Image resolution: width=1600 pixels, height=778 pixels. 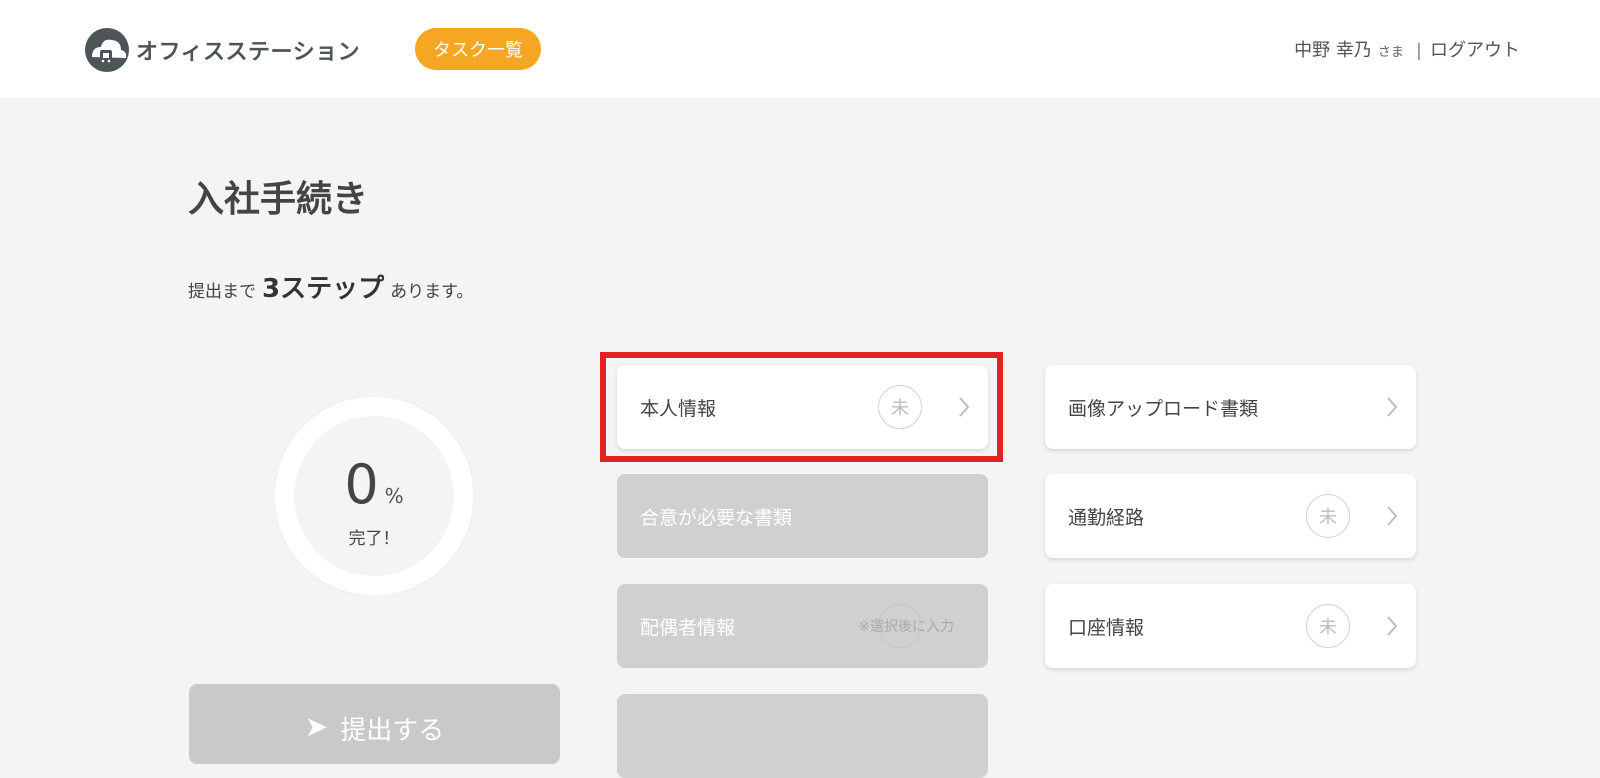 I want to click on logout-link: ログアウト, so click(x=1475, y=49).